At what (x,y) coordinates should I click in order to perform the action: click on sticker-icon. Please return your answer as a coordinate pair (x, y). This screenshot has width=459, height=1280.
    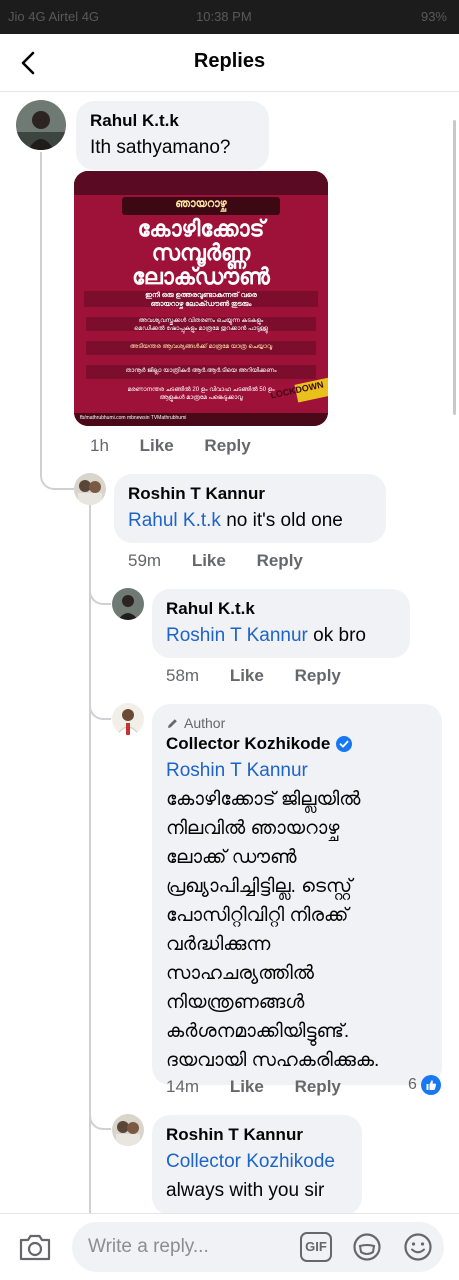
    Looking at the image, I should click on (367, 1247).